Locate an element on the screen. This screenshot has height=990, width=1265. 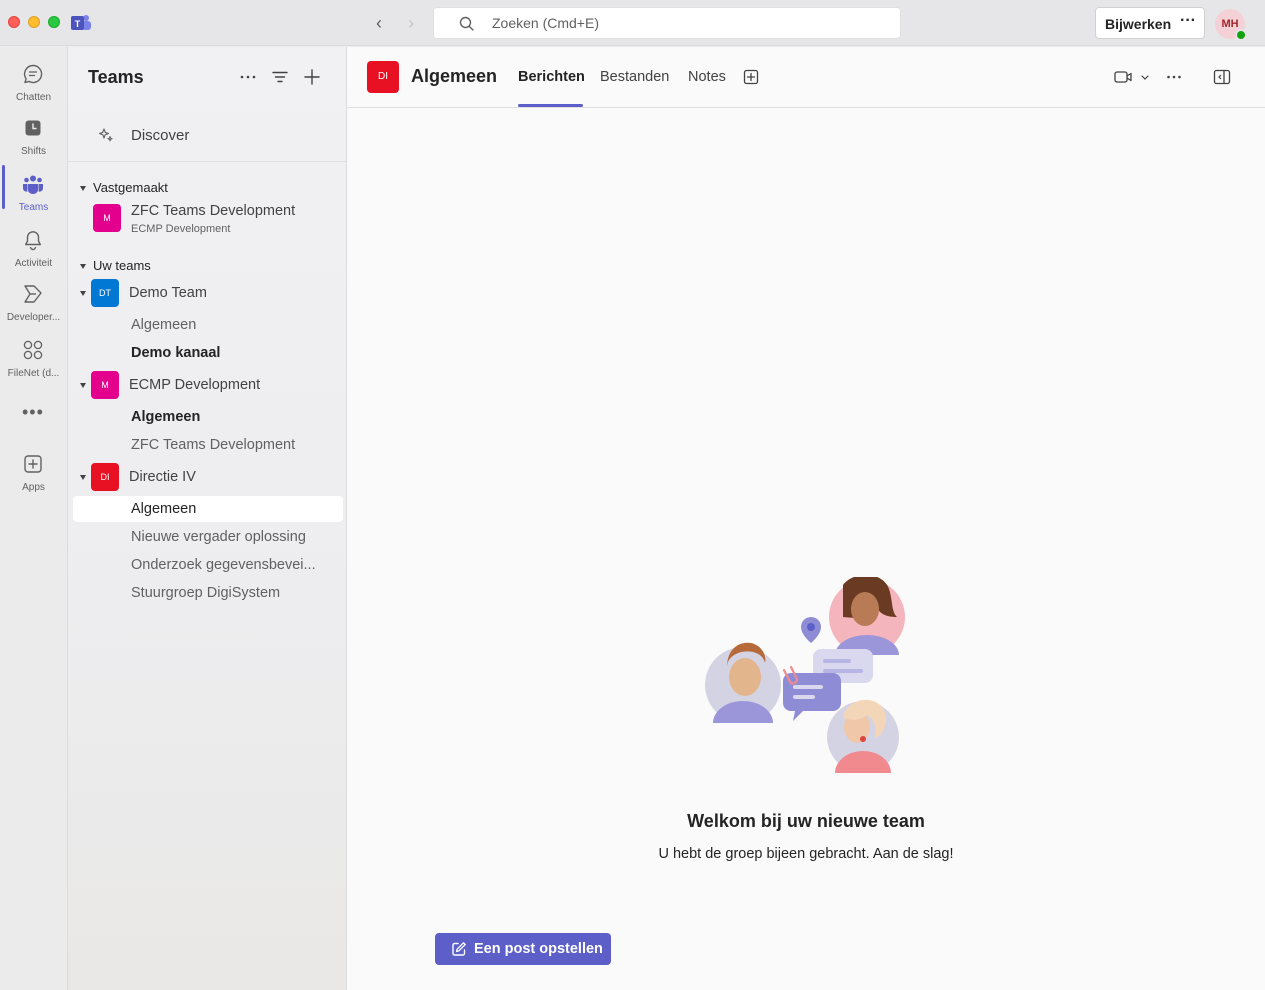
add-tab-icon is located at coordinates (751, 77).